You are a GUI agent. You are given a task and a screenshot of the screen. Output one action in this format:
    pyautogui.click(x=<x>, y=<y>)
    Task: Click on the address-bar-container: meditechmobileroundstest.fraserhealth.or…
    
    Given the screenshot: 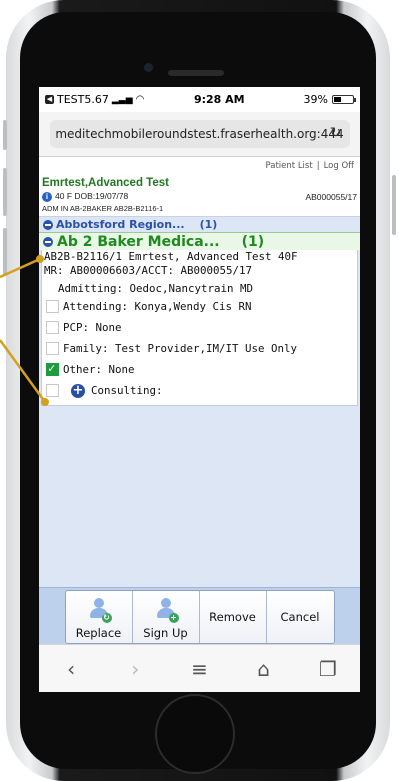 What is the action you would take?
    pyautogui.click(x=199, y=134)
    